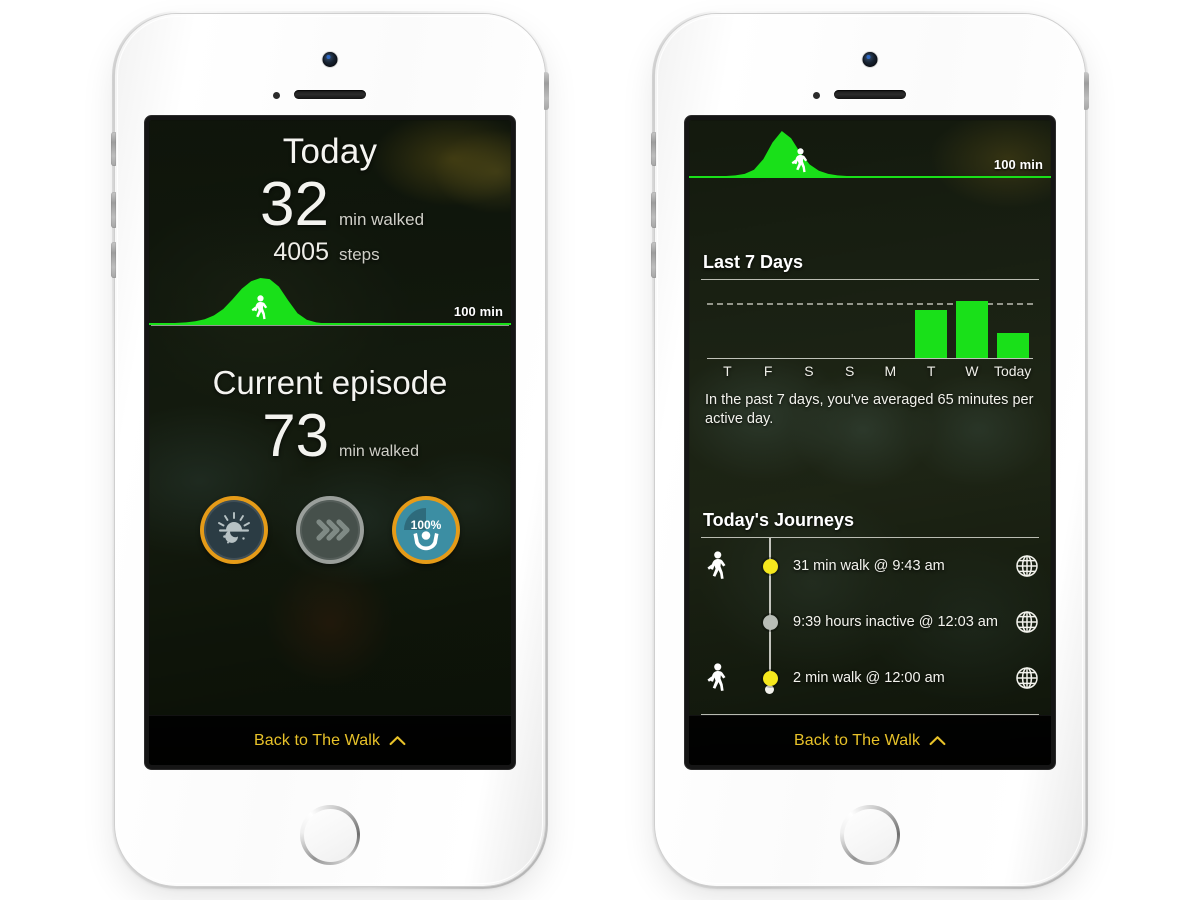  I want to click on celebrate-person-icon: 100%, so click(423, 529).